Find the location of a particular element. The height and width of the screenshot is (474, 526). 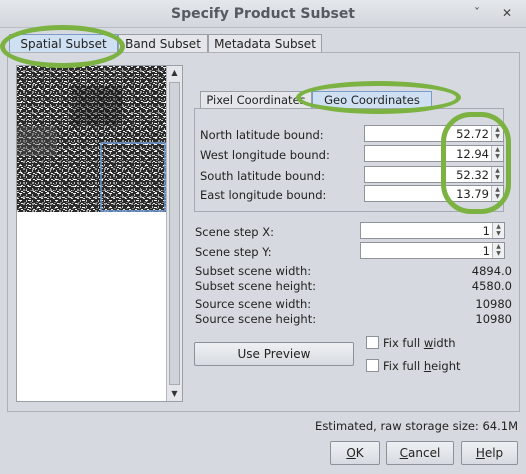

scene-image is located at coordinates (91, 139).